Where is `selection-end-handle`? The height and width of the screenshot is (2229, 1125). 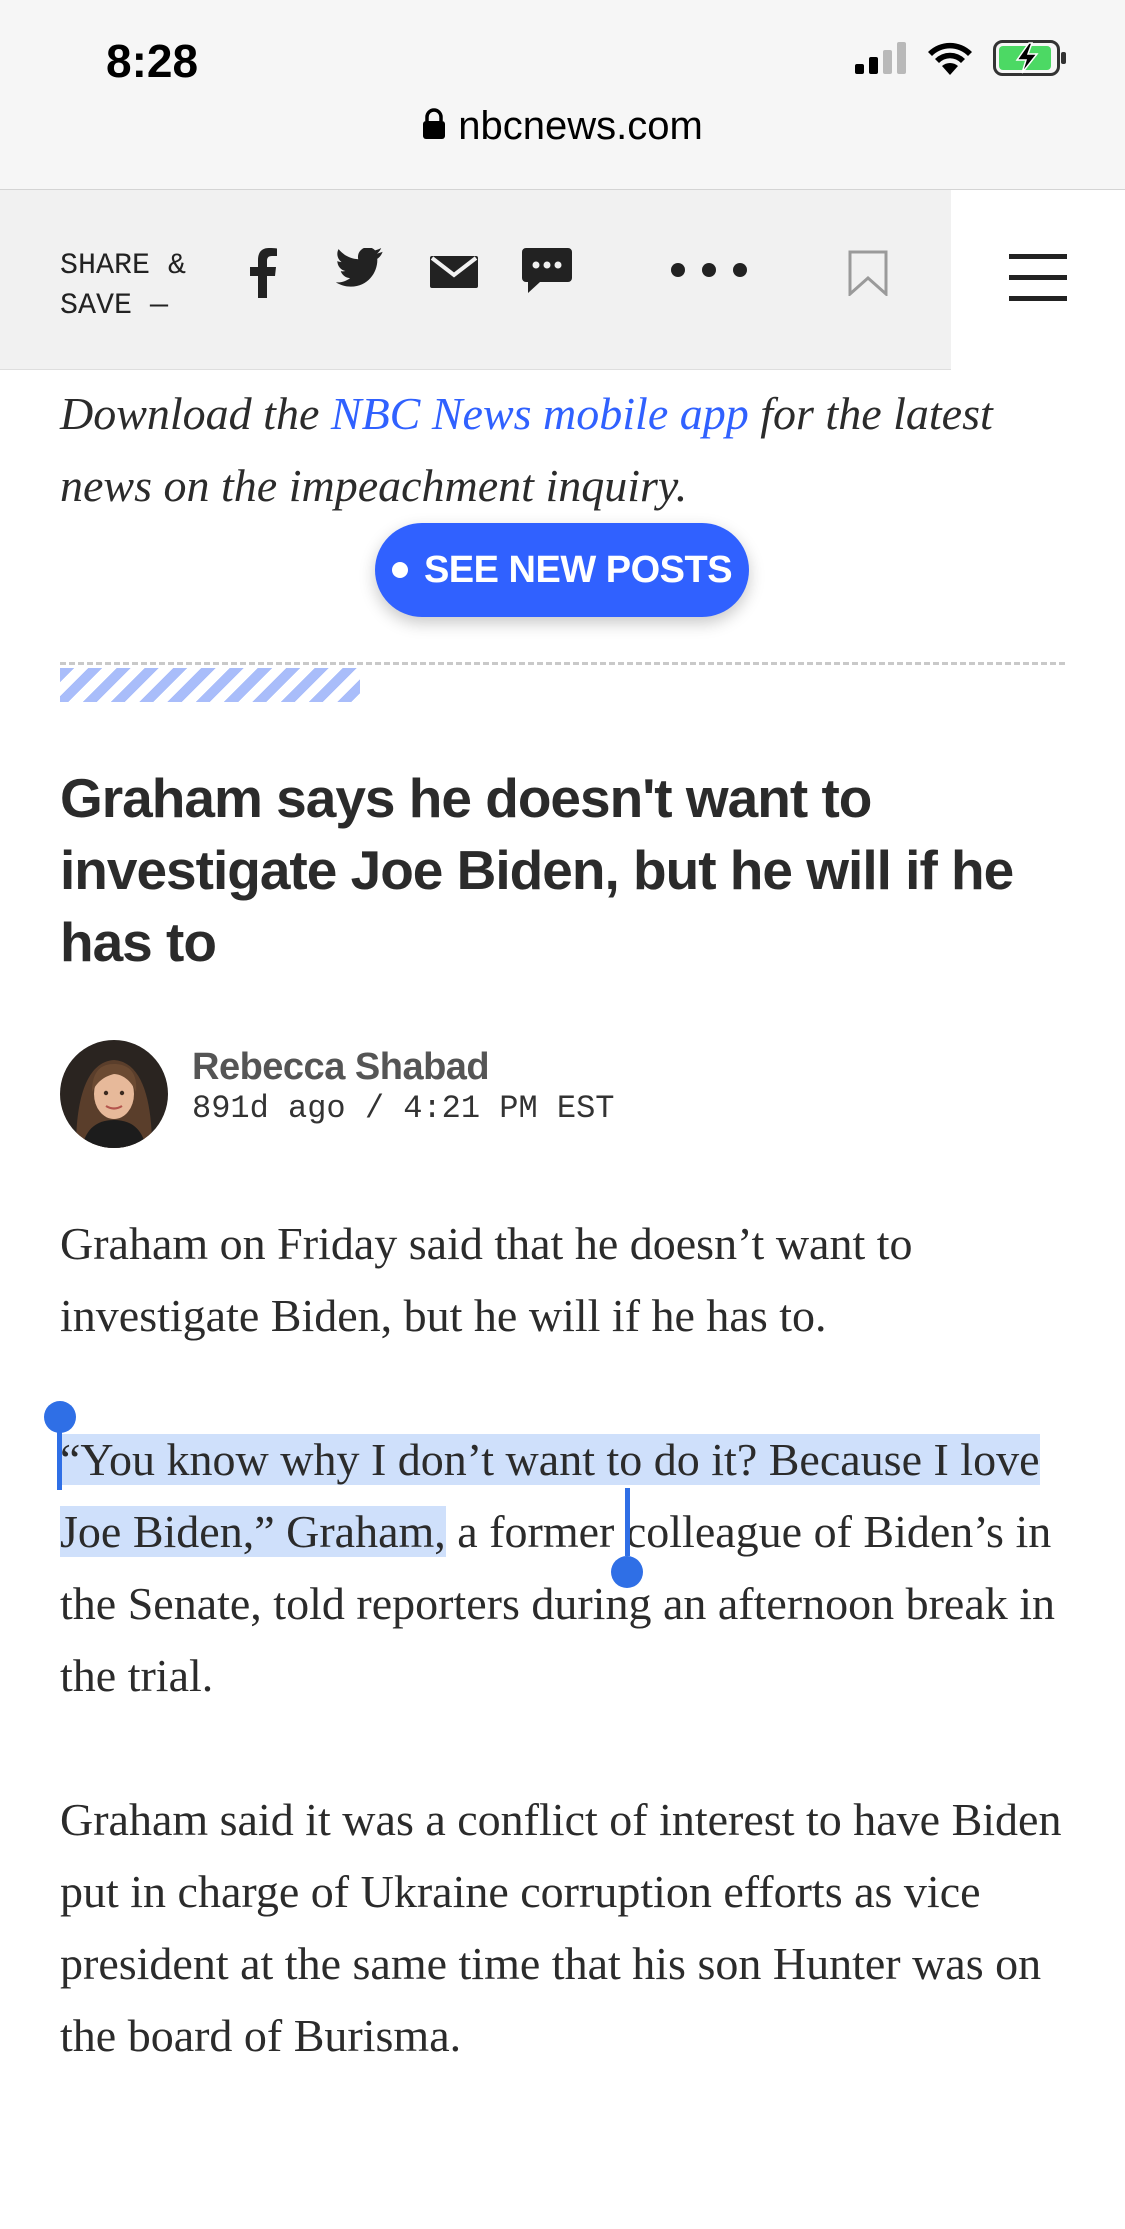 selection-end-handle is located at coordinates (627, 1572).